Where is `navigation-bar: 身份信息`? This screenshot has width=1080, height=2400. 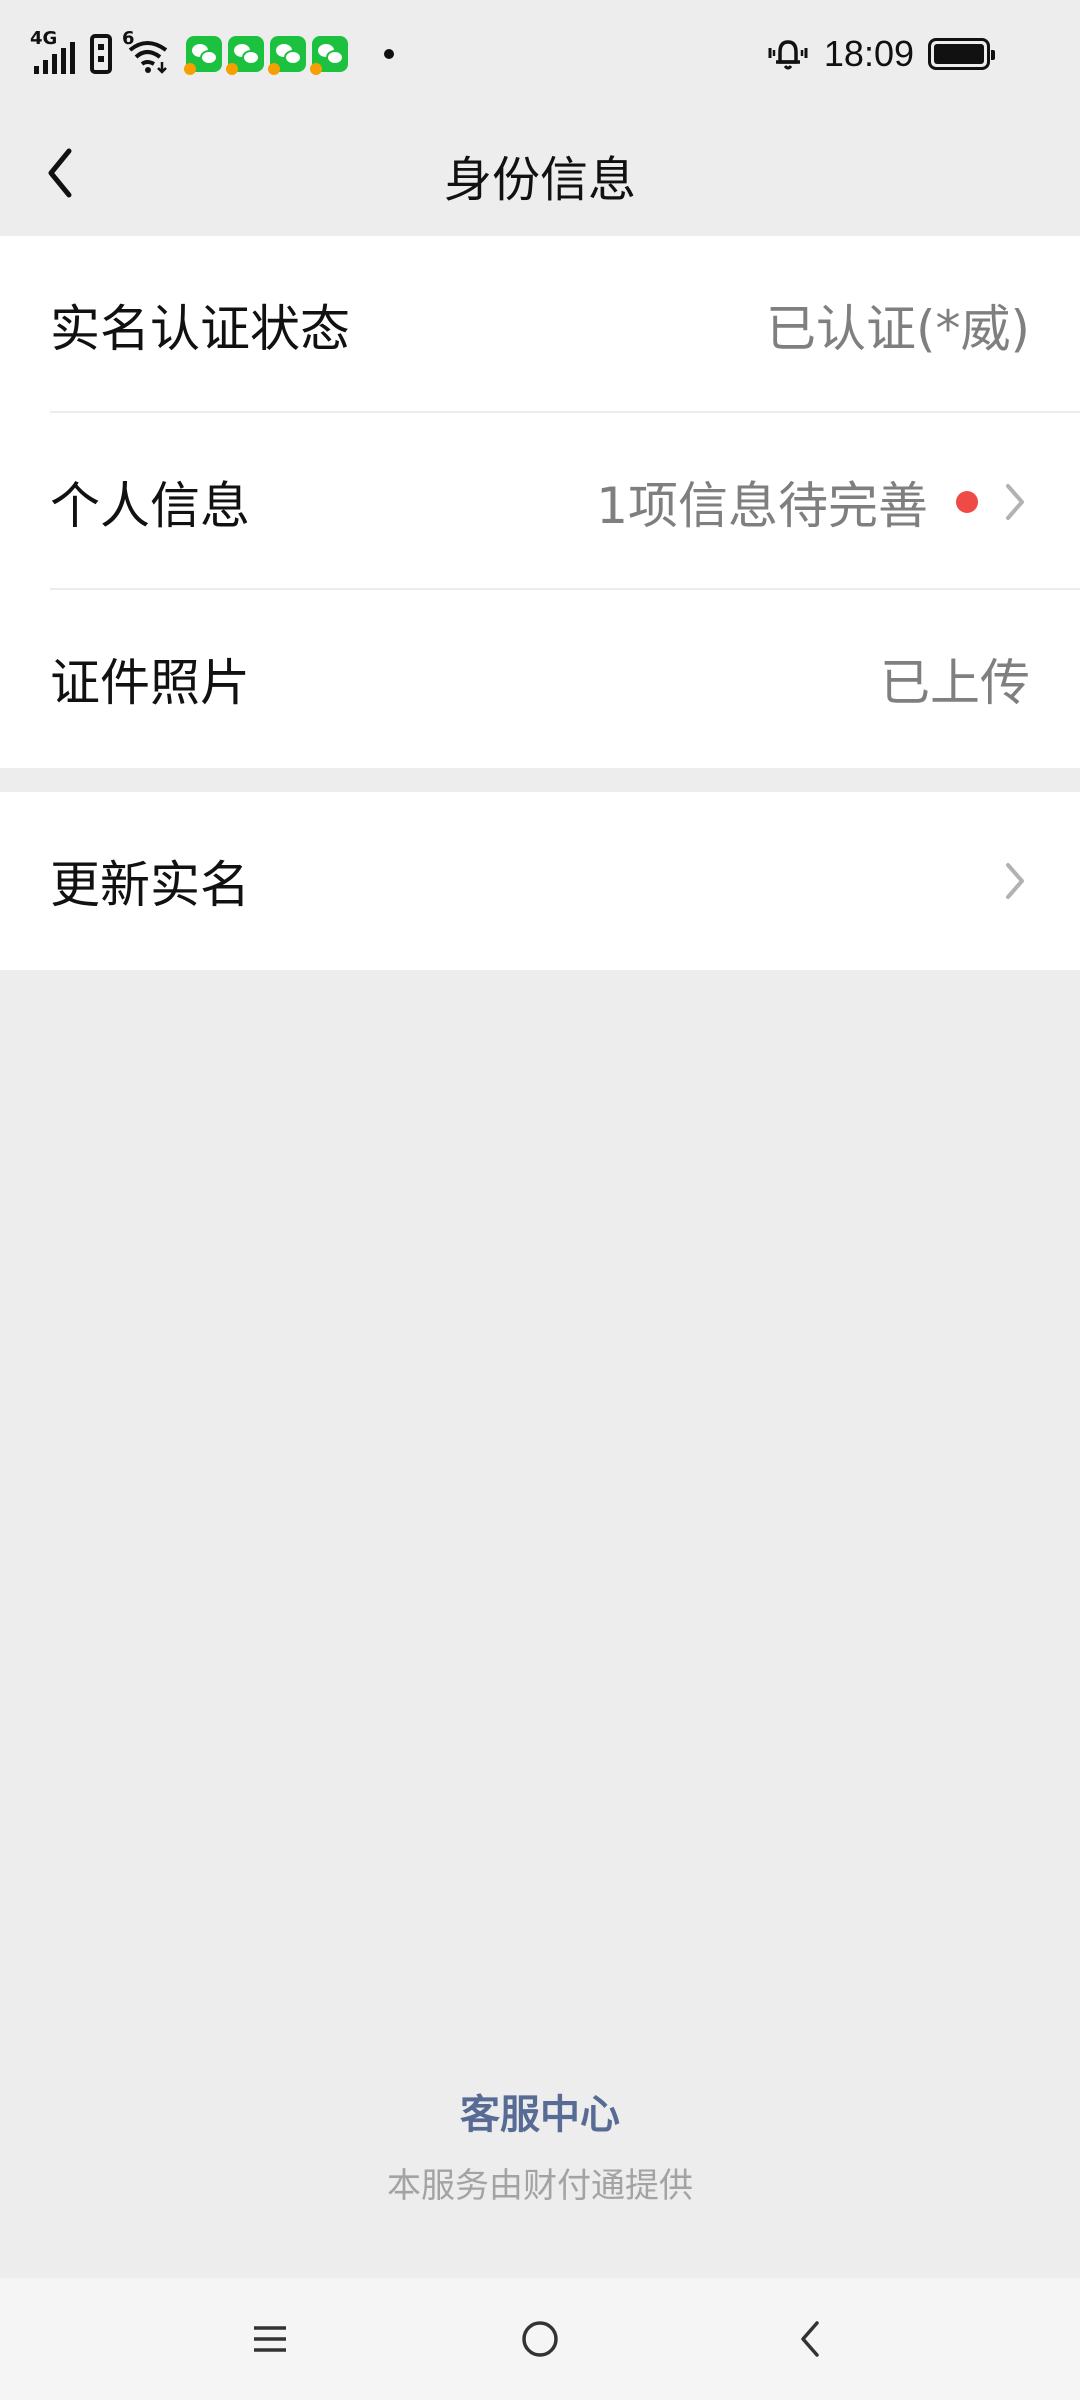
navigation-bar: 身份信息 is located at coordinates (540, 173).